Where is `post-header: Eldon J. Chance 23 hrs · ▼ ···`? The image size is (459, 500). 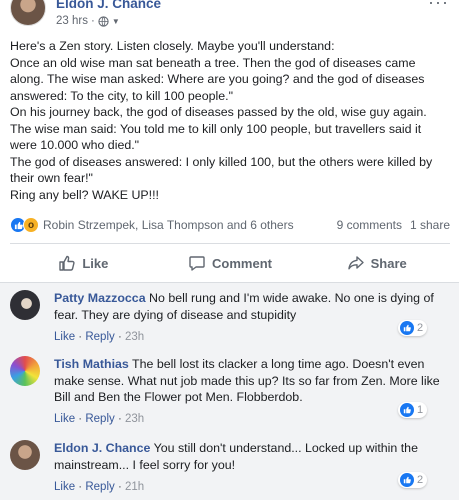 post-header: Eldon J. Chance 23 hrs · ▼ ··· is located at coordinates (229, 16).